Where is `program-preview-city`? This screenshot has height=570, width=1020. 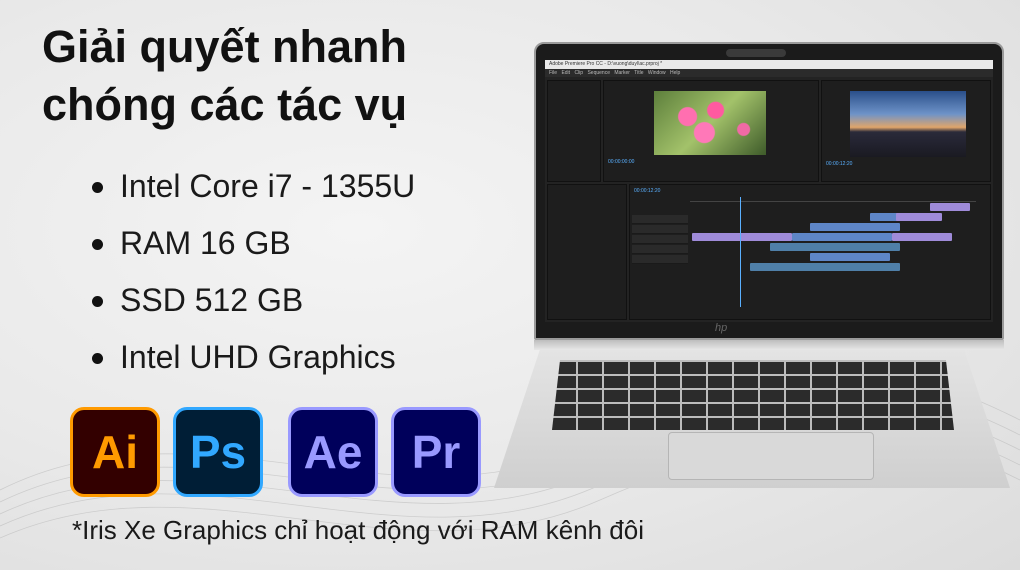
program-preview-city is located at coordinates (908, 124).